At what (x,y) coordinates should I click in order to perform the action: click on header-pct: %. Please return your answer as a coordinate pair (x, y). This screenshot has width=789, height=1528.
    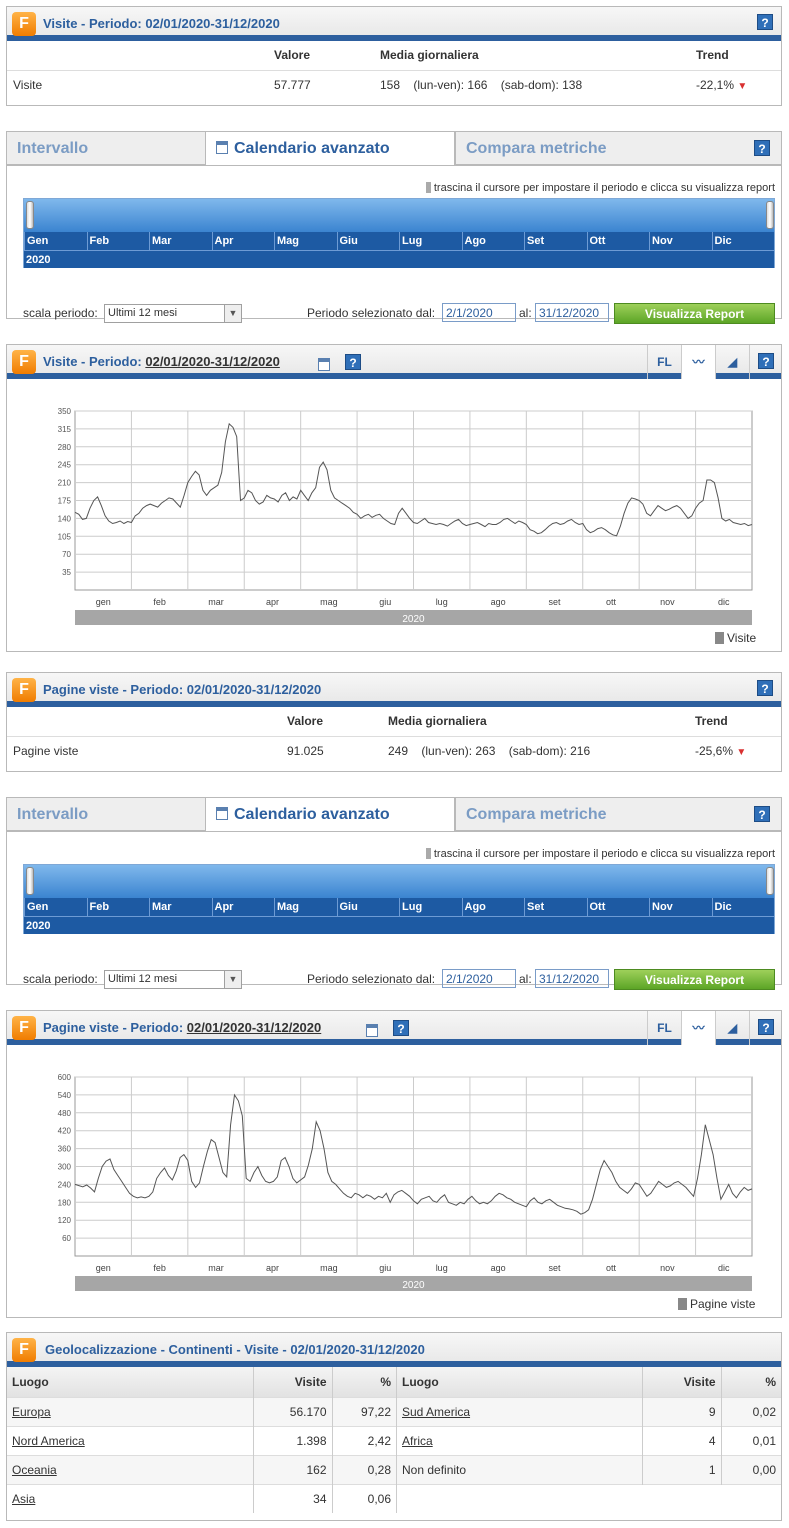
    Looking at the image, I should click on (364, 1382).